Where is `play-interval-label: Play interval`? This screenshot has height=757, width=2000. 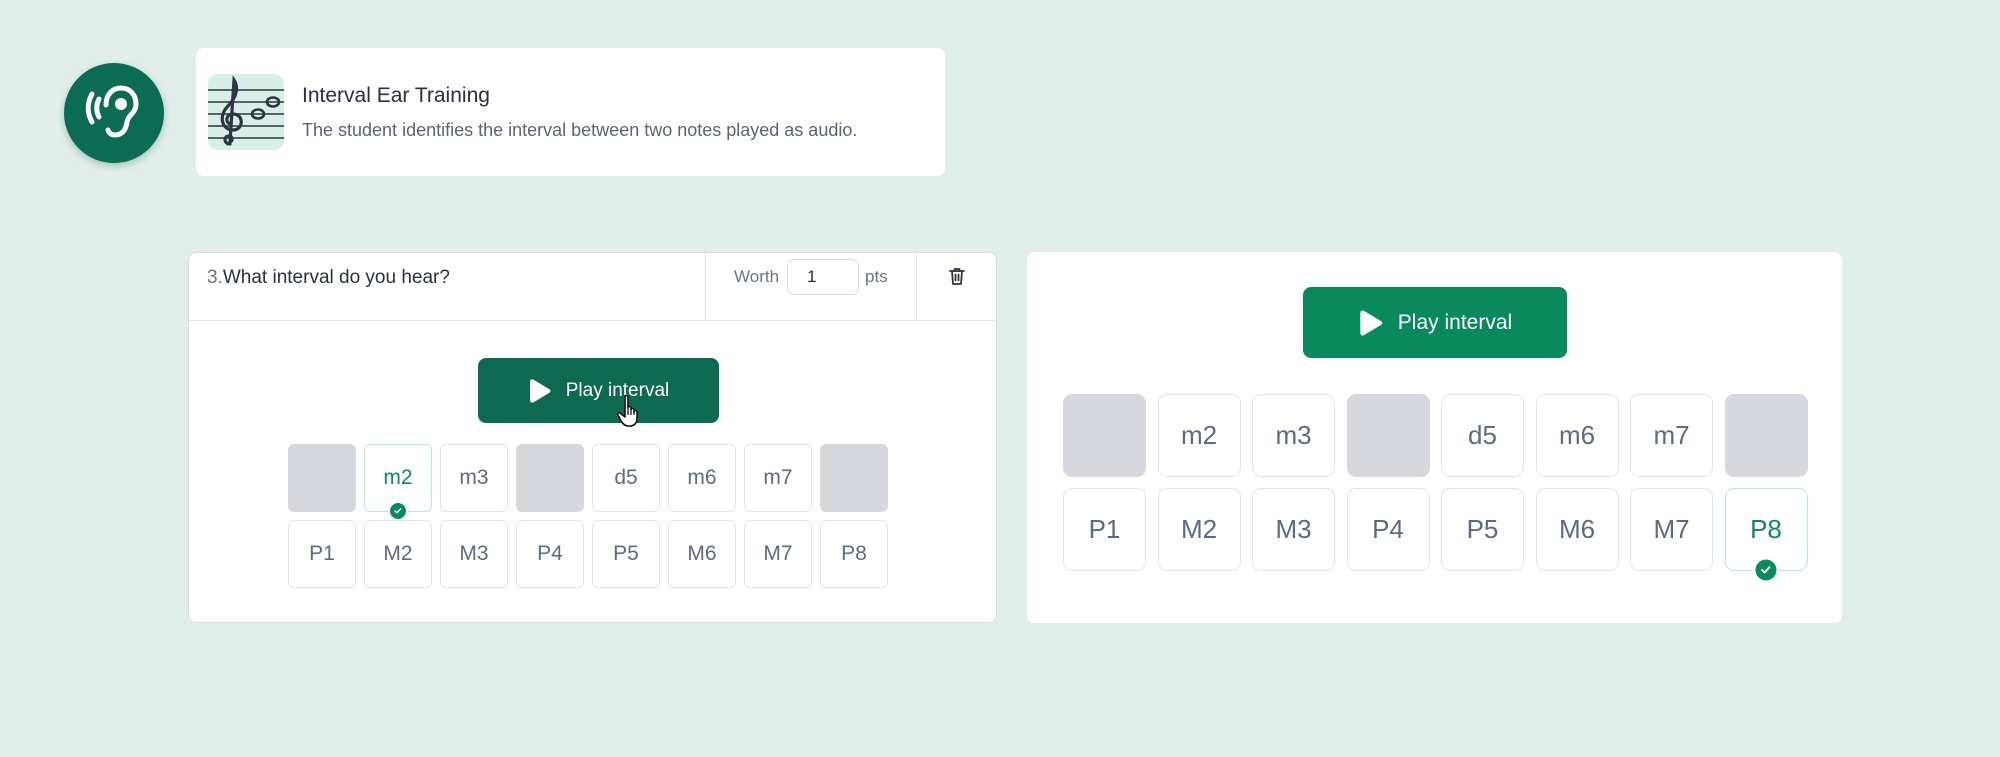
play-interval-label: Play interval is located at coordinates (1455, 322).